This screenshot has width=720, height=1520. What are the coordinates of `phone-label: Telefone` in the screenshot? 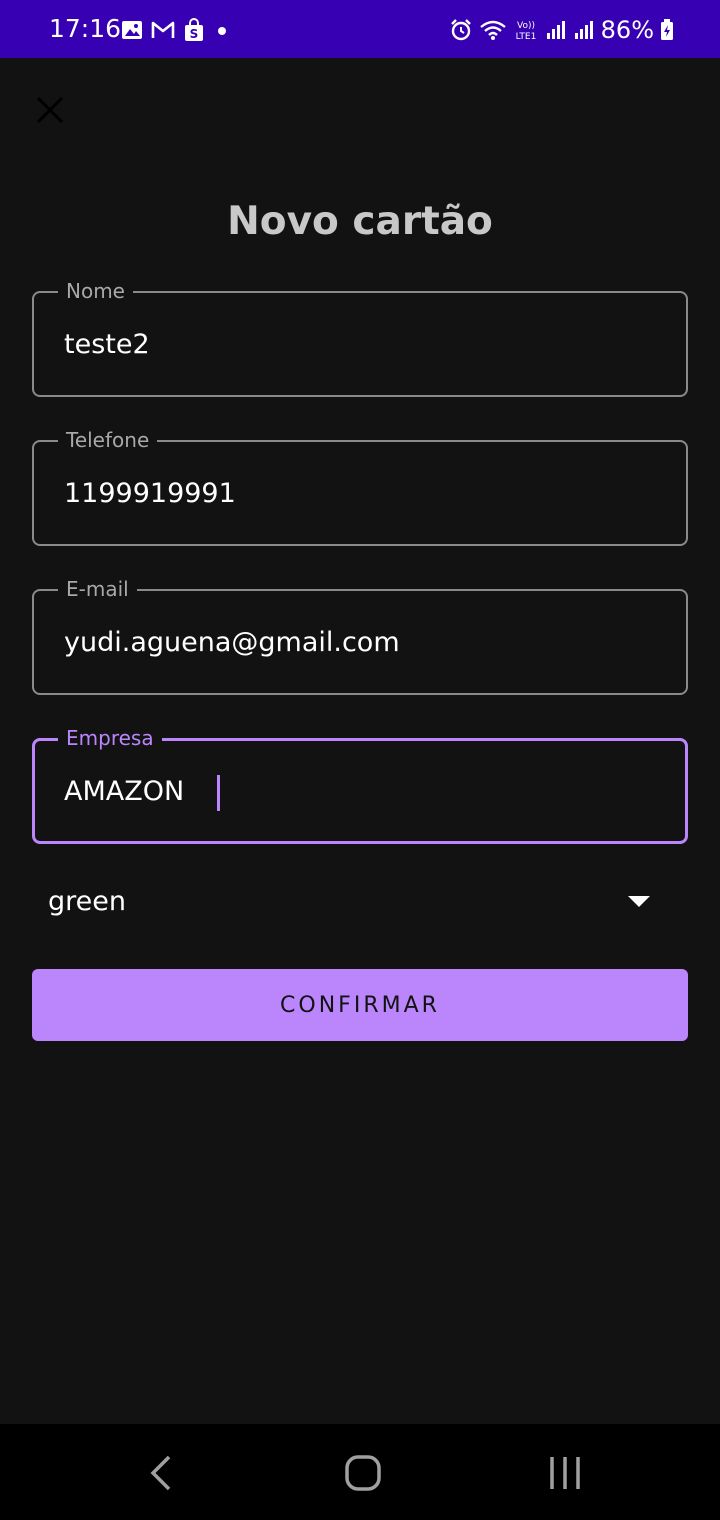 It's located at (108, 440).